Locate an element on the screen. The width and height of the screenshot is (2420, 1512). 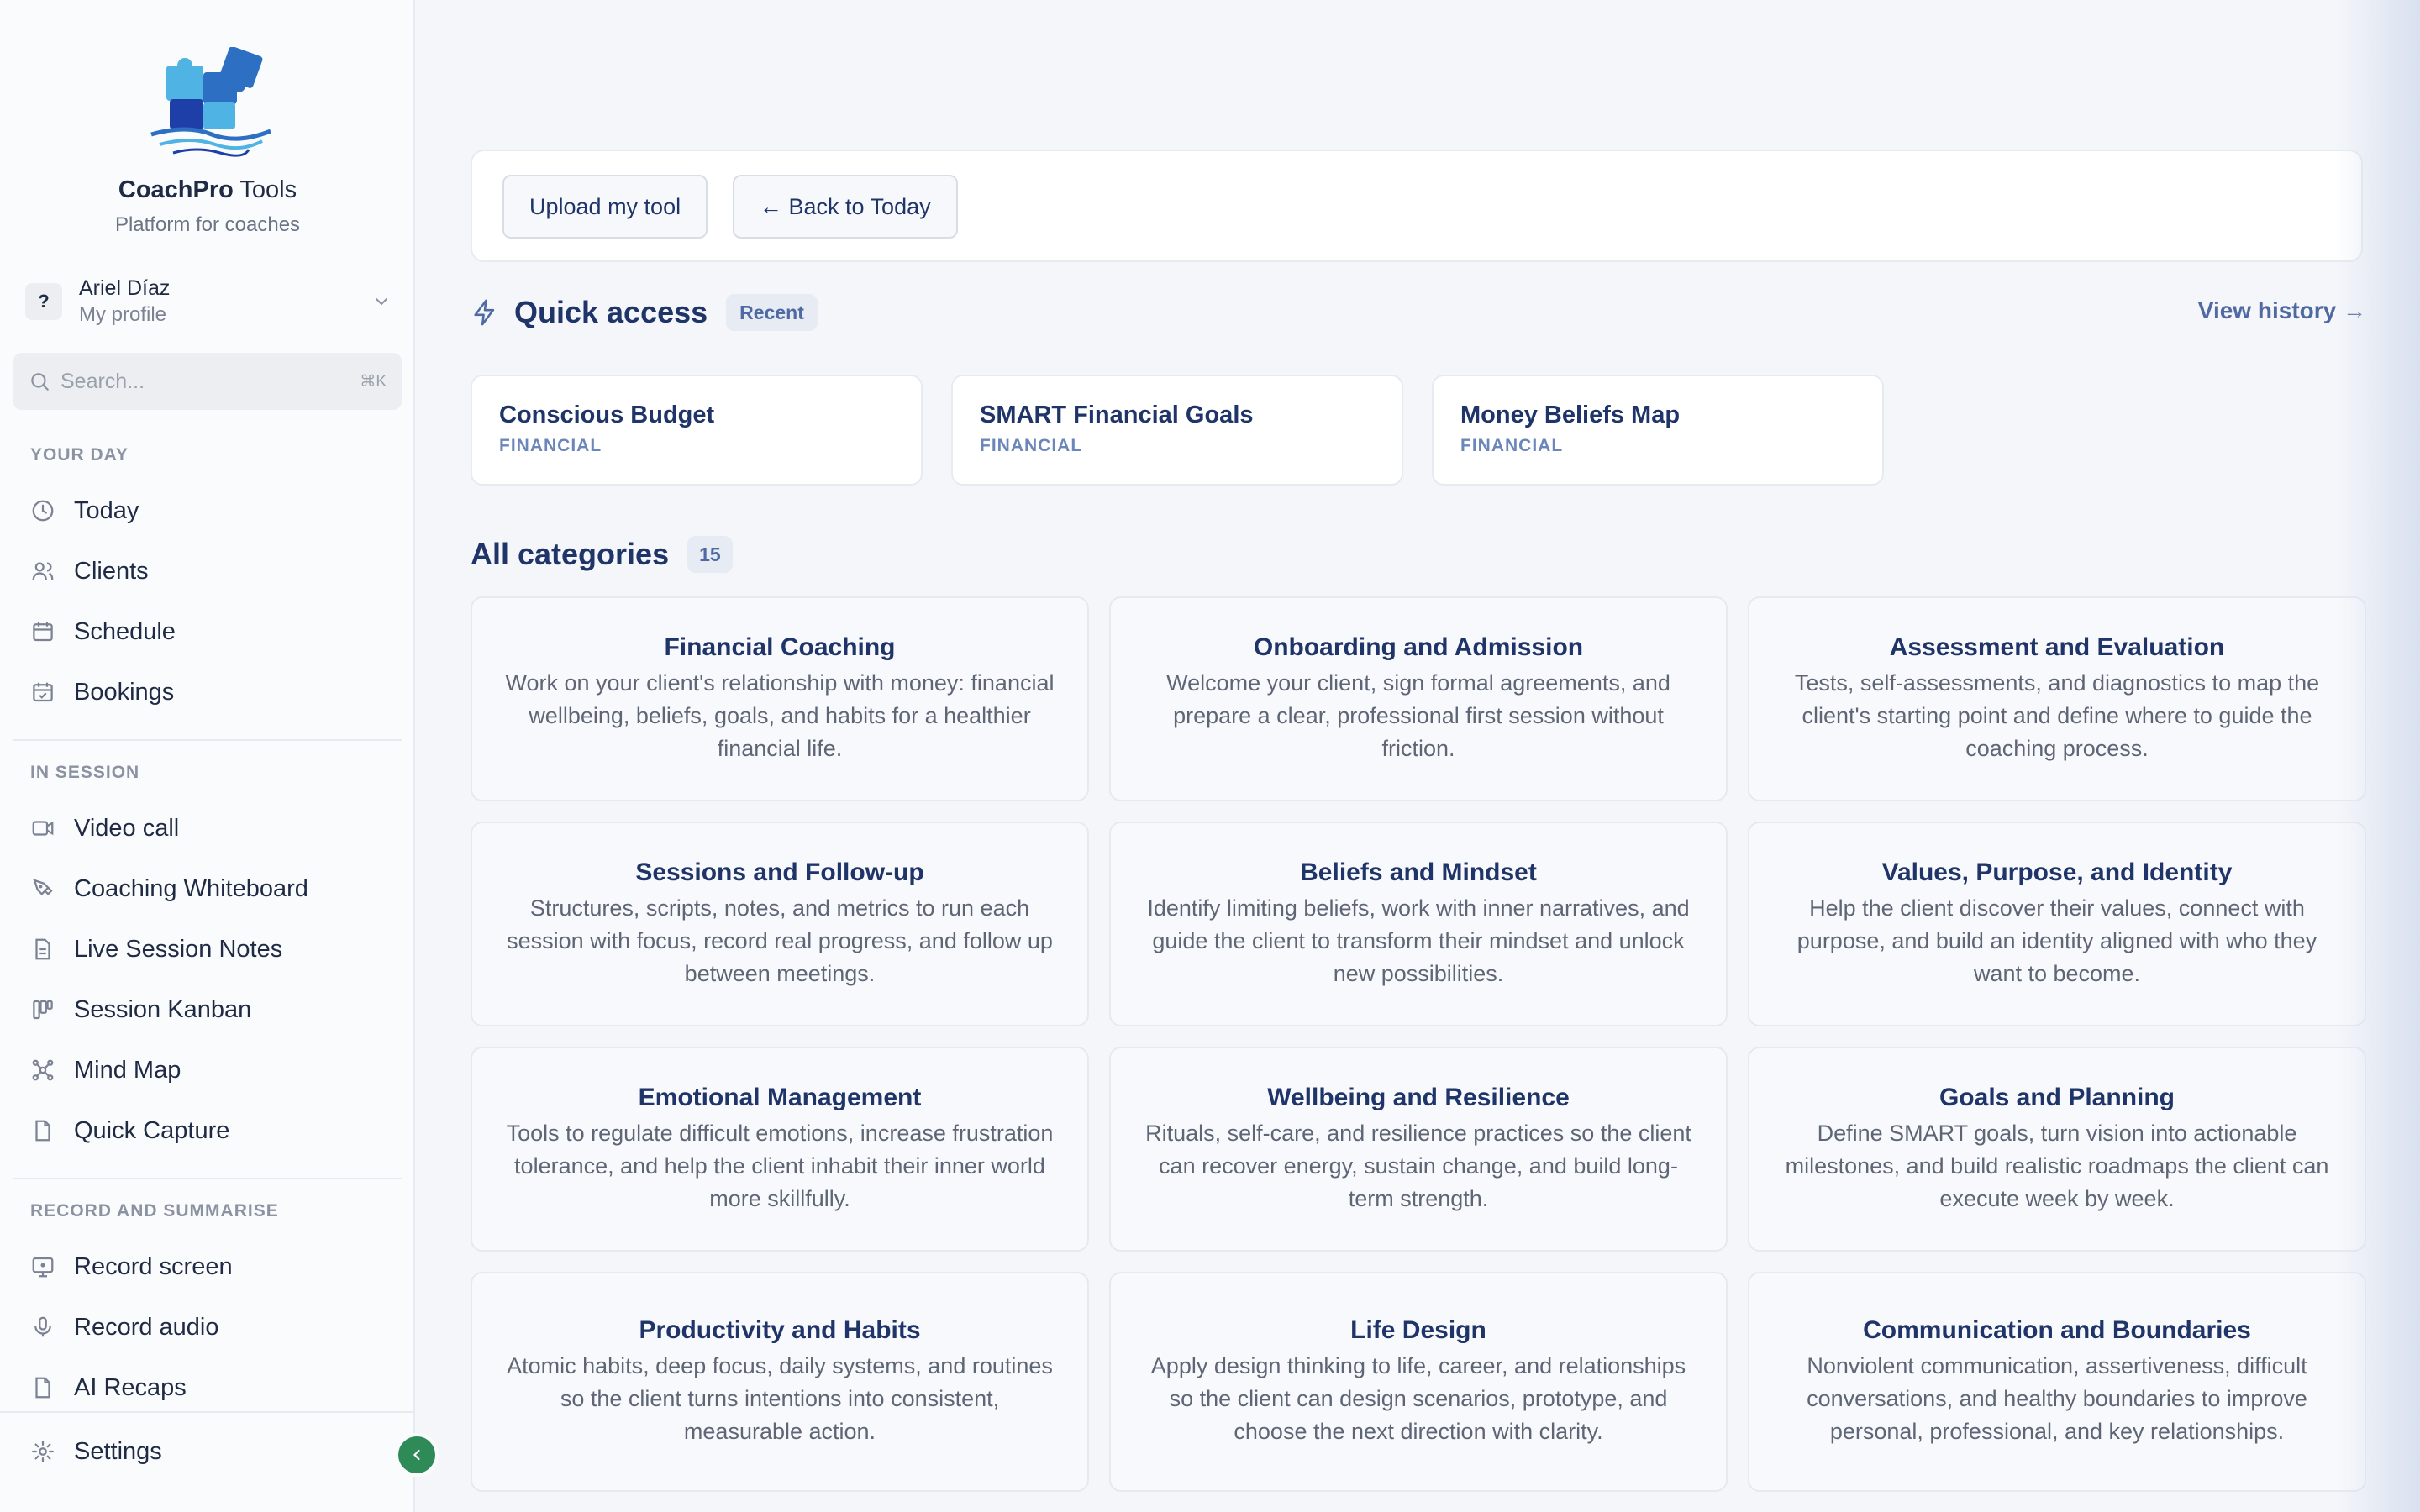
search-shortcut: ⌘K is located at coordinates (374, 381).